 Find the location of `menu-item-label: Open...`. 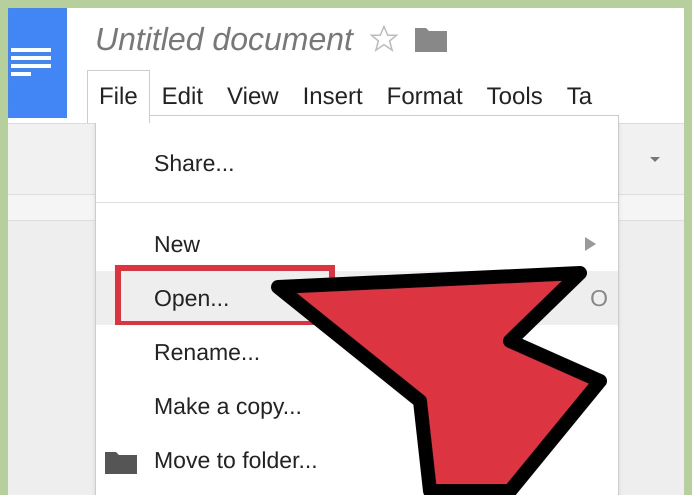

menu-item-label: Open... is located at coordinates (192, 298).